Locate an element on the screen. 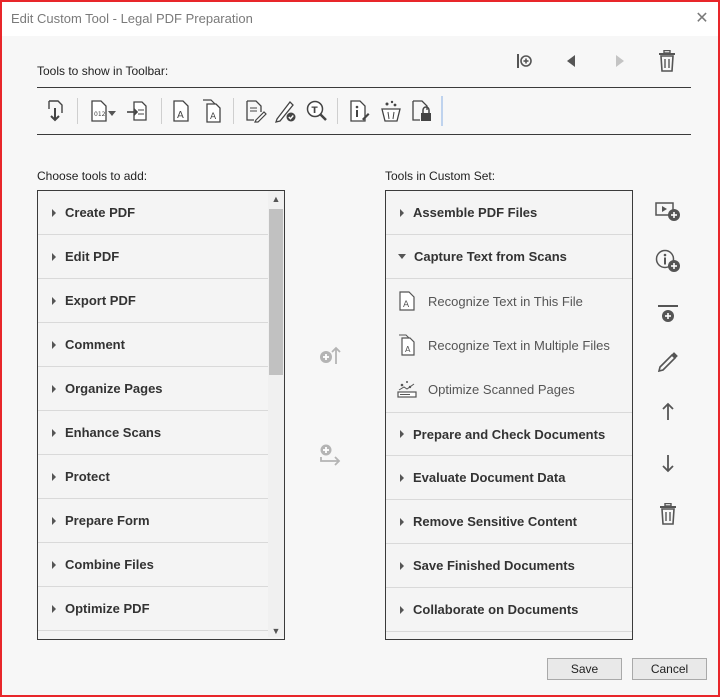 This screenshot has width=720, height=697. trash-icon is located at coordinates (667, 61).